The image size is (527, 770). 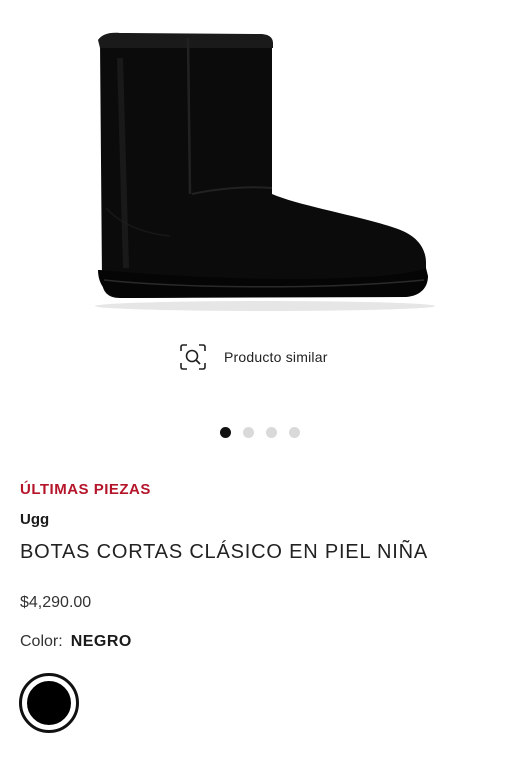 I want to click on similar-product-button: Producto similar, so click(x=253, y=357).